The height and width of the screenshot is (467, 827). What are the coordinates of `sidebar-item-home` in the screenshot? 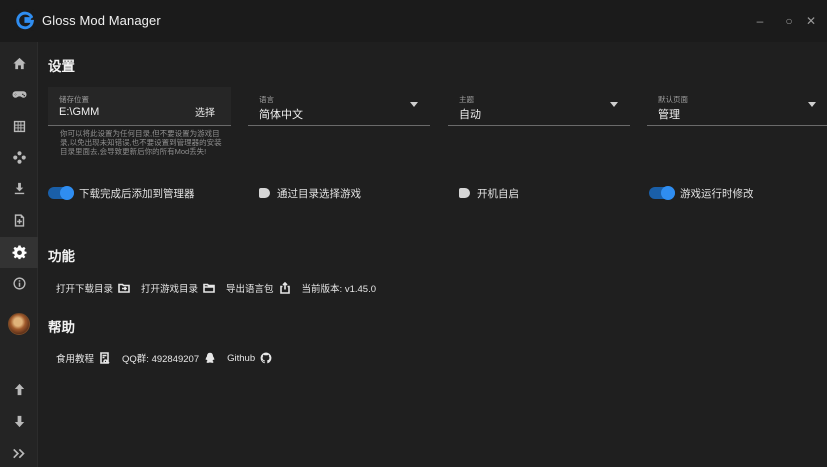 It's located at (19, 63).